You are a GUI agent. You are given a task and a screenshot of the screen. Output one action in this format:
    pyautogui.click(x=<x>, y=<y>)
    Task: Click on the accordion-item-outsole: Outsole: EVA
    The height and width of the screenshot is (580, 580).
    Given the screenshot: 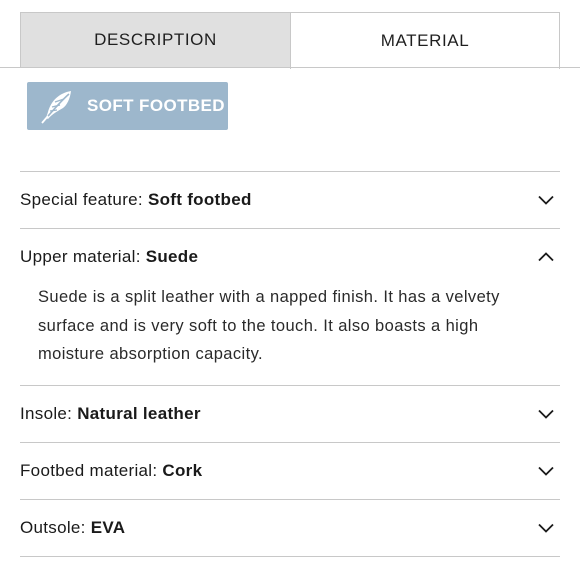 What is the action you would take?
    pyautogui.click(x=290, y=527)
    